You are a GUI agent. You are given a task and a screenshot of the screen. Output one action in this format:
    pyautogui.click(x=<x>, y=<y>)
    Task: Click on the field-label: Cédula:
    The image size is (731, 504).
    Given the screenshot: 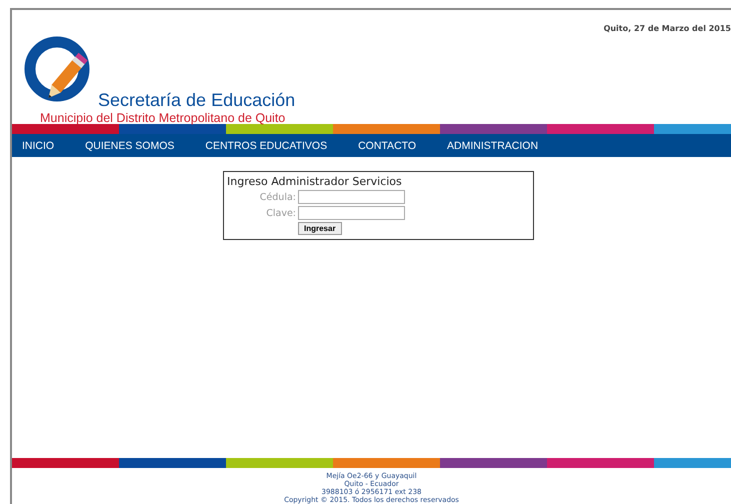 What is the action you would take?
    pyautogui.click(x=277, y=197)
    